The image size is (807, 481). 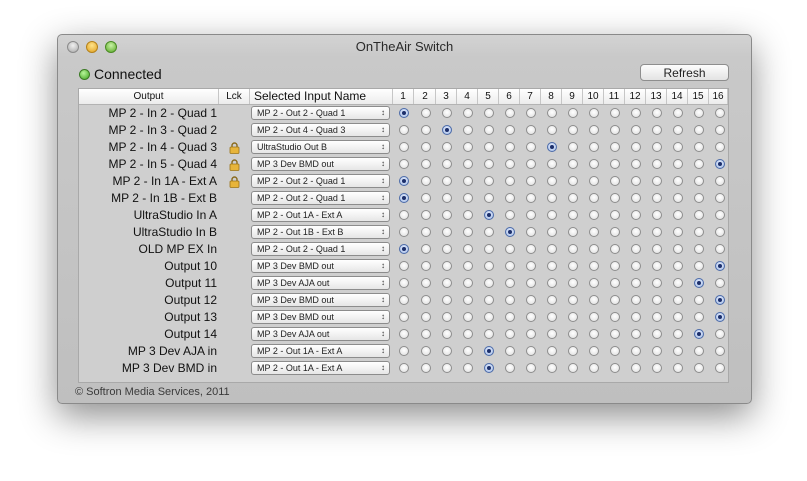 I want to click on column-header-input-7: 7, so click(x=530, y=96).